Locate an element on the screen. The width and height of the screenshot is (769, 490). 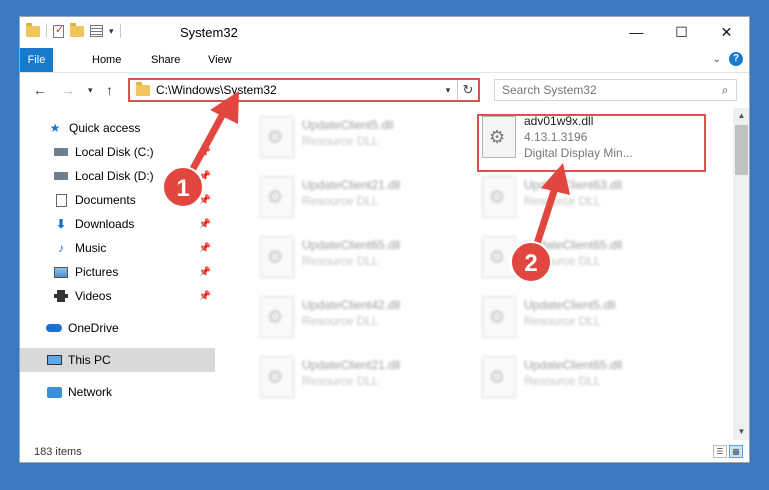
star-icon: ★ is located at coordinates (55, 128).